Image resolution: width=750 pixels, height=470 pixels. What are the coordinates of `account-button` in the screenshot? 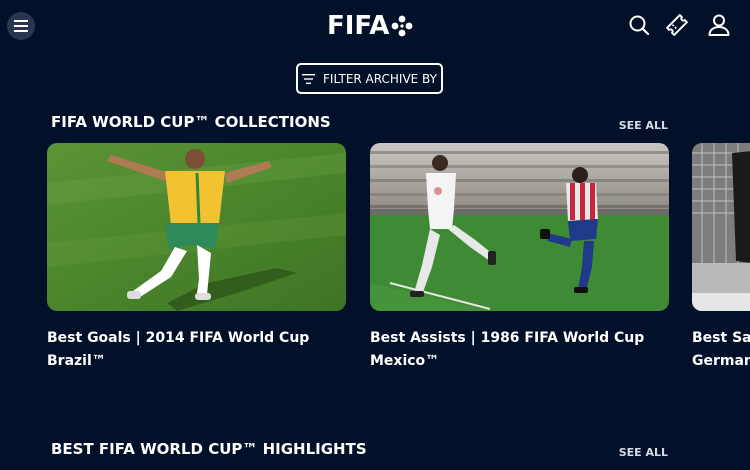 It's located at (719, 25).